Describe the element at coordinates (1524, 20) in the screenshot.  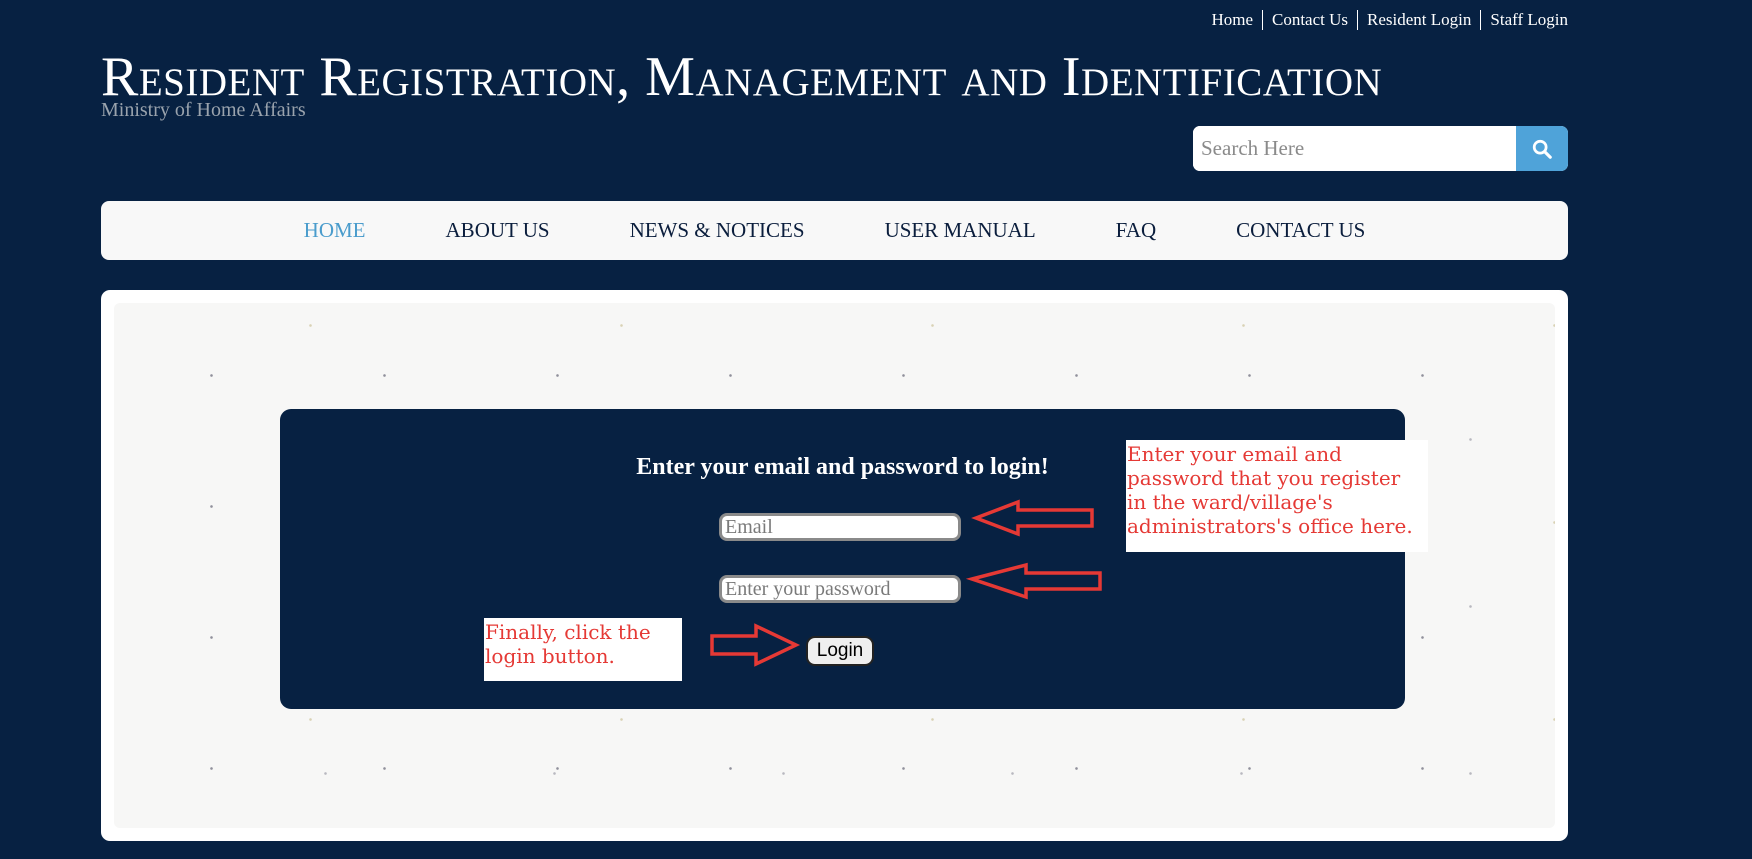
I see `toplink-staff-login: Staff Login` at that location.